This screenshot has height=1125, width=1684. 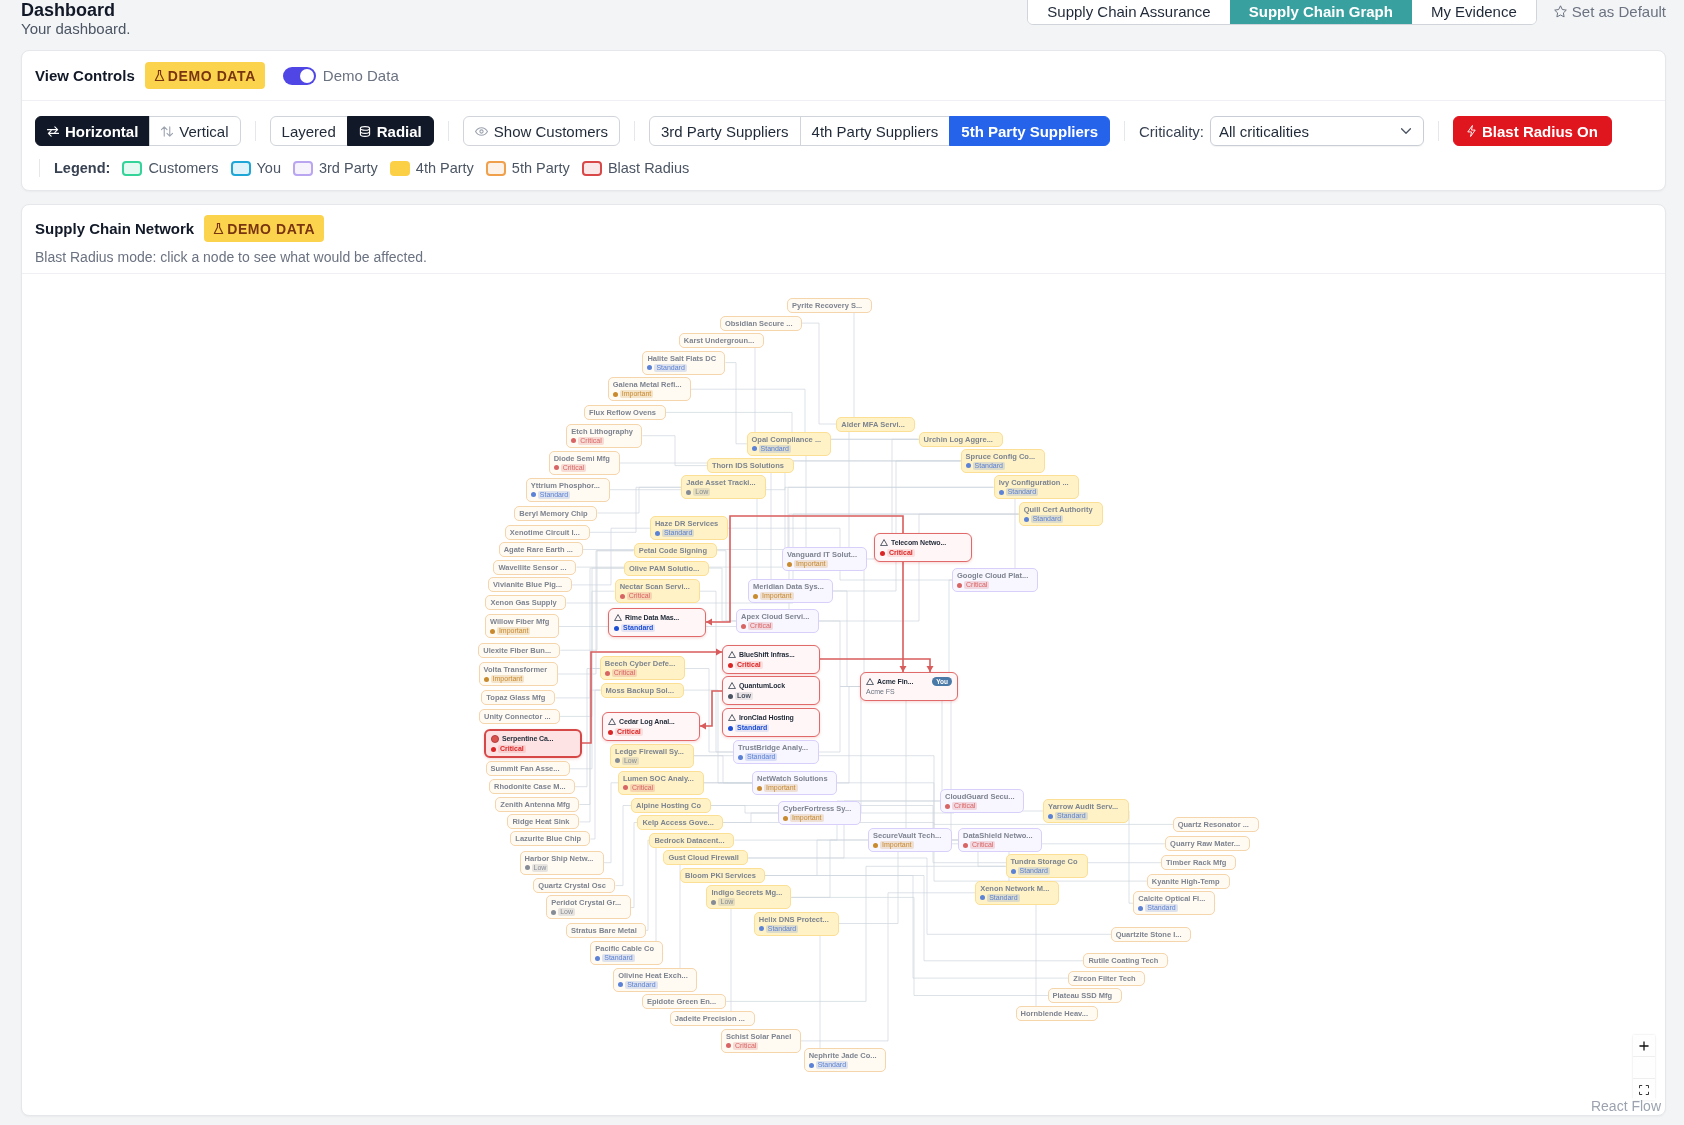 I want to click on layout-button: Layered, so click(x=308, y=131).